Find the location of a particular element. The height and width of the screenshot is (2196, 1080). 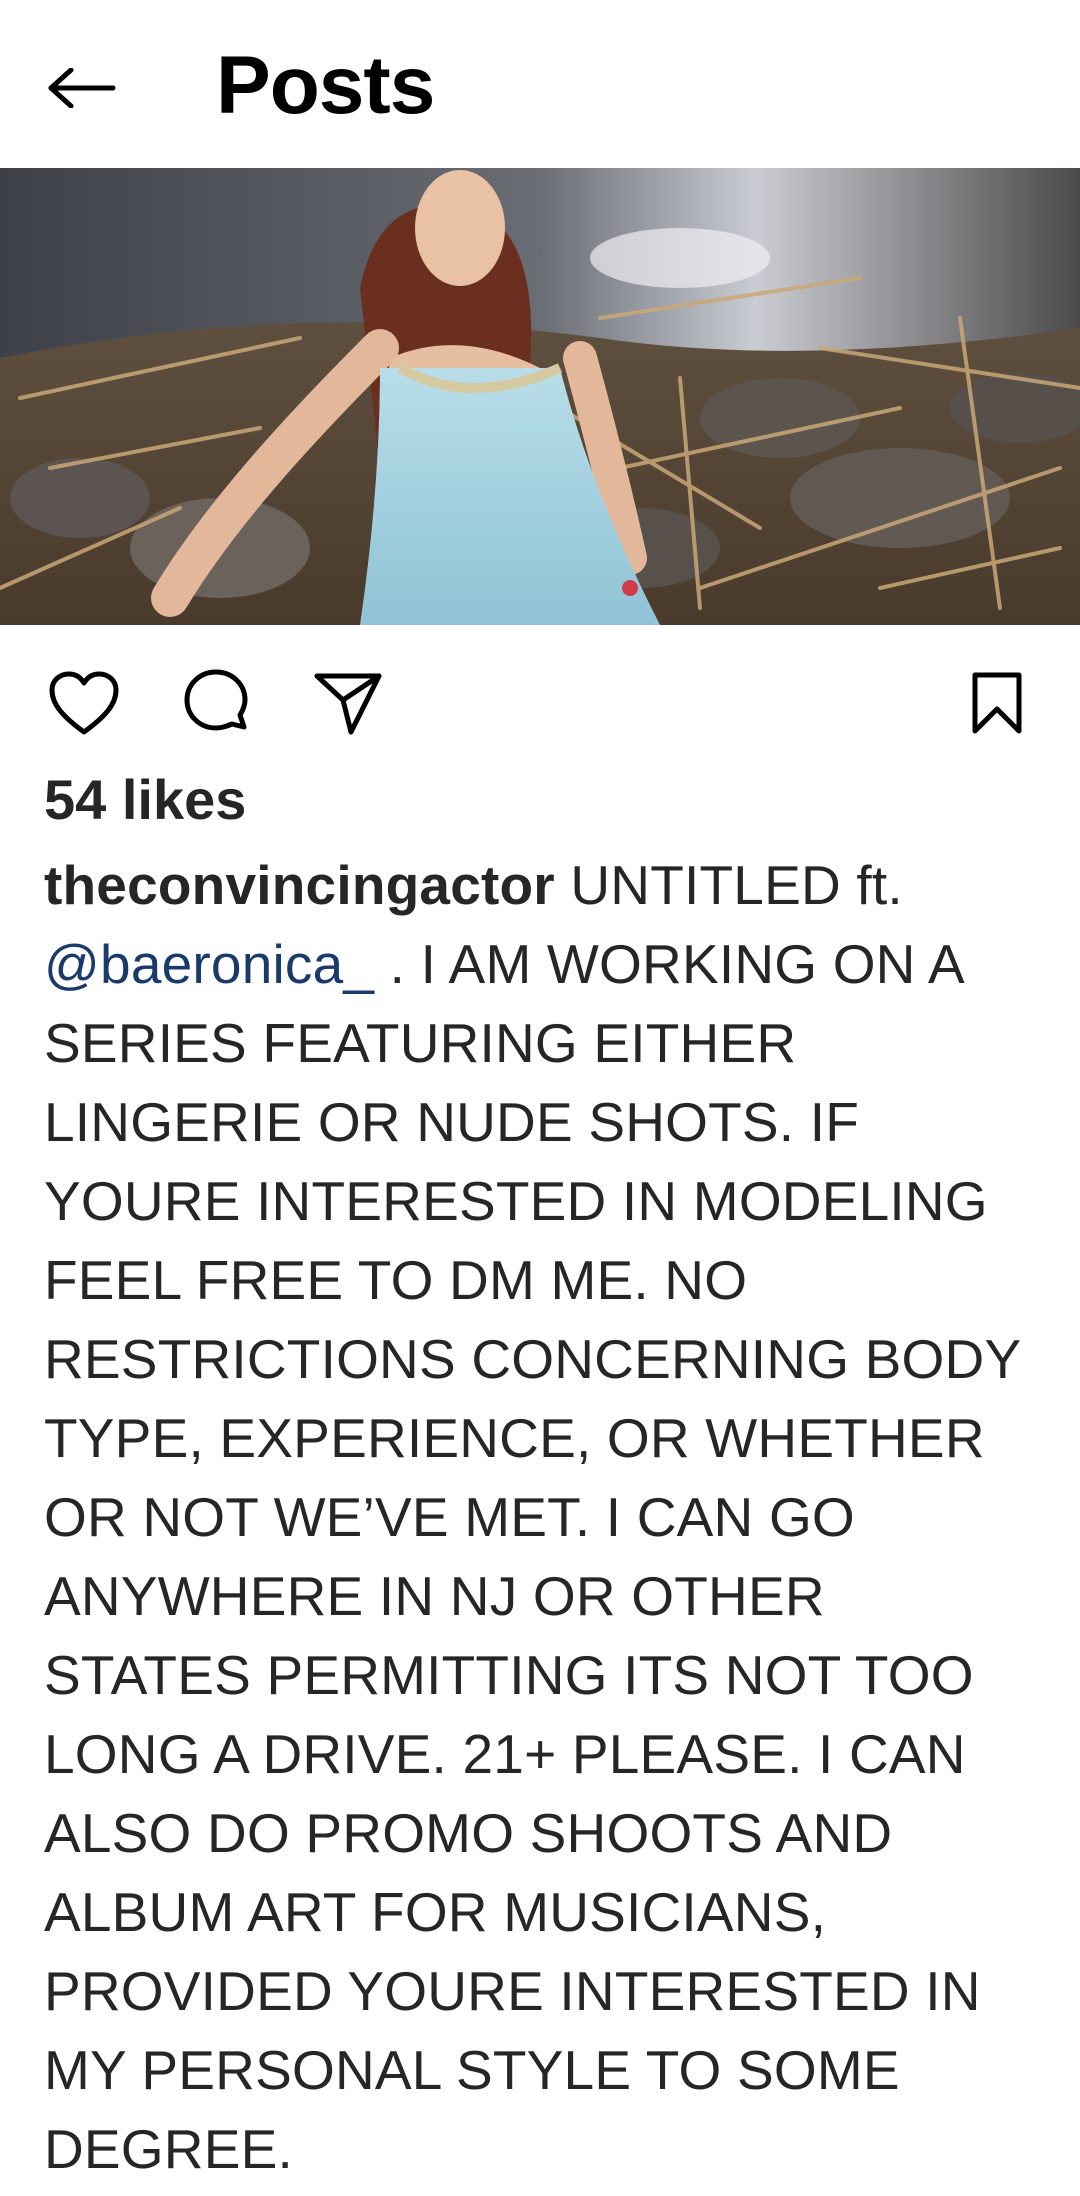

comment-button is located at coordinates (216, 703).